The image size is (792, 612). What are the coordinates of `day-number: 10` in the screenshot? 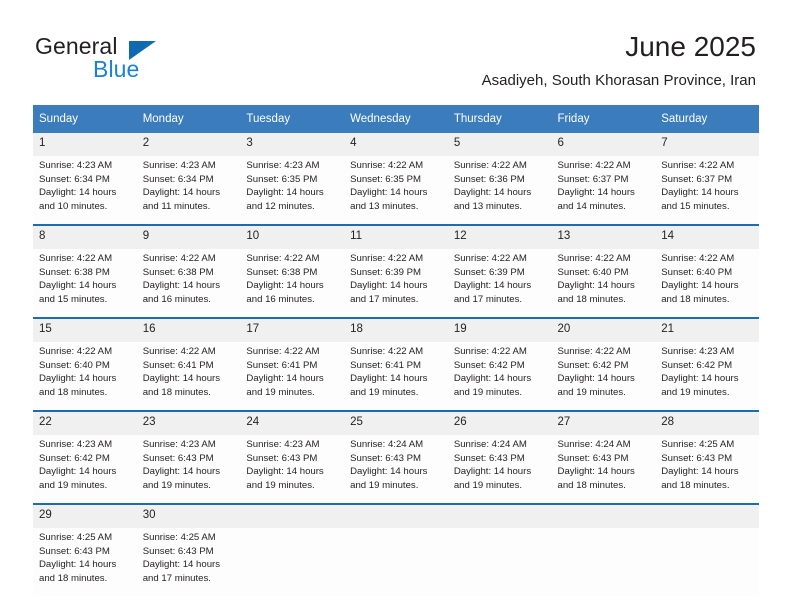 It's located at (292, 237).